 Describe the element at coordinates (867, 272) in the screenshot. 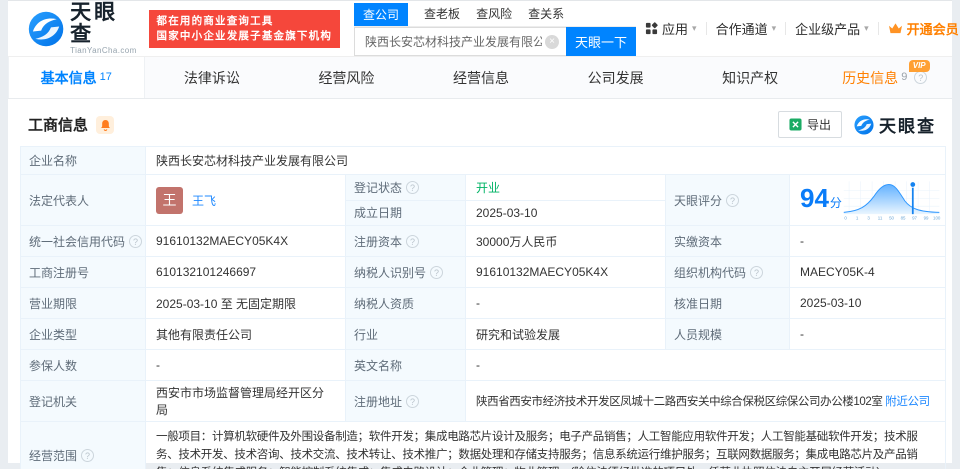

I see `org-code-value: MAECY05K-4` at that location.